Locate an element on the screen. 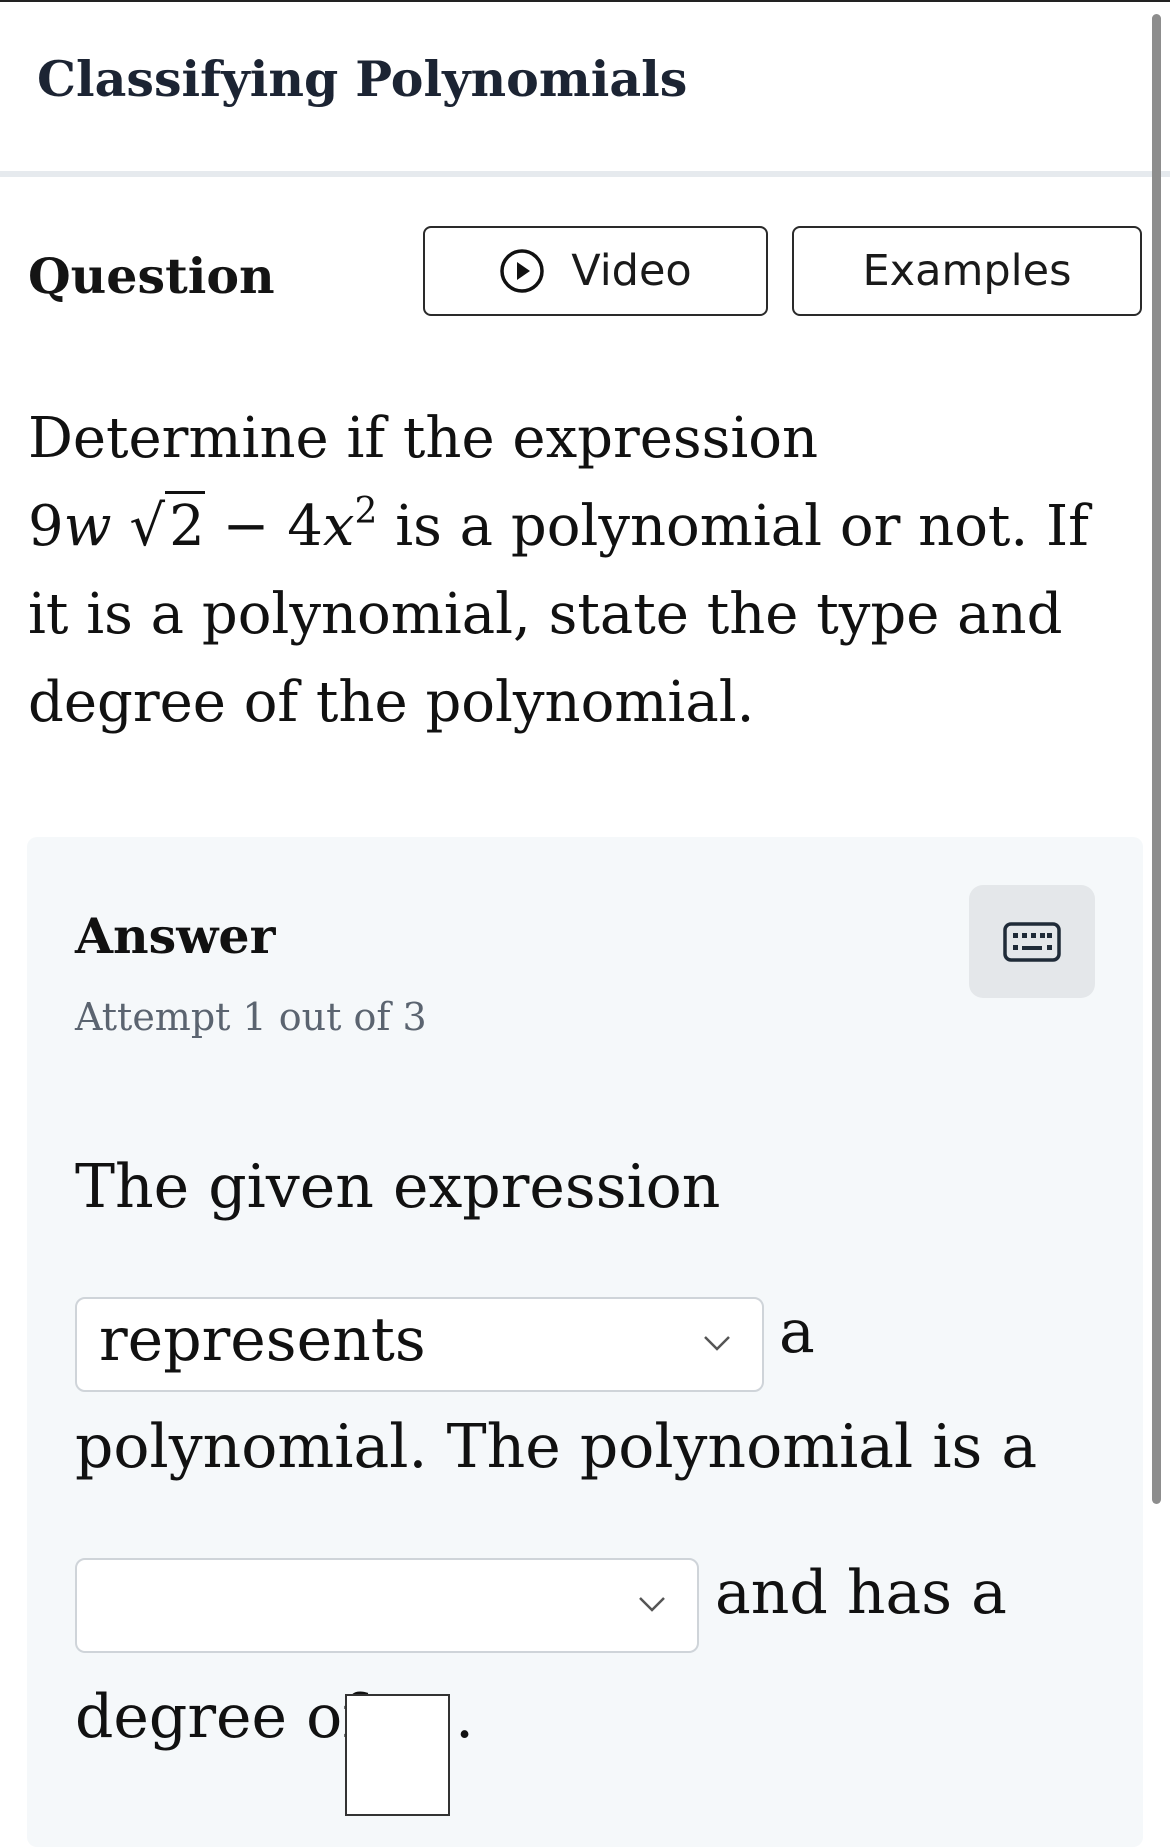 The image size is (1170, 1847). keyboard-button is located at coordinates (1032, 941).